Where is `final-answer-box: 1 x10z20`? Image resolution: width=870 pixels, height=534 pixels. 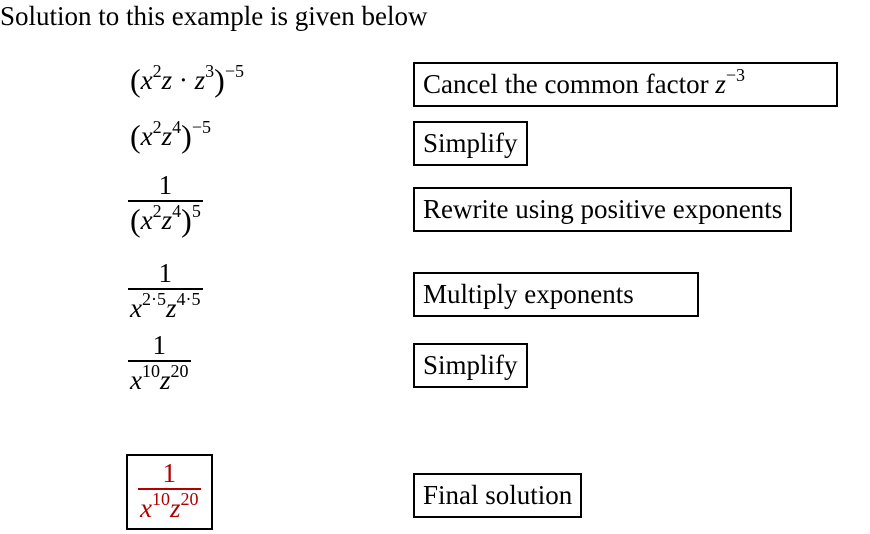 final-answer-box: 1 x10z20 is located at coordinates (169, 492).